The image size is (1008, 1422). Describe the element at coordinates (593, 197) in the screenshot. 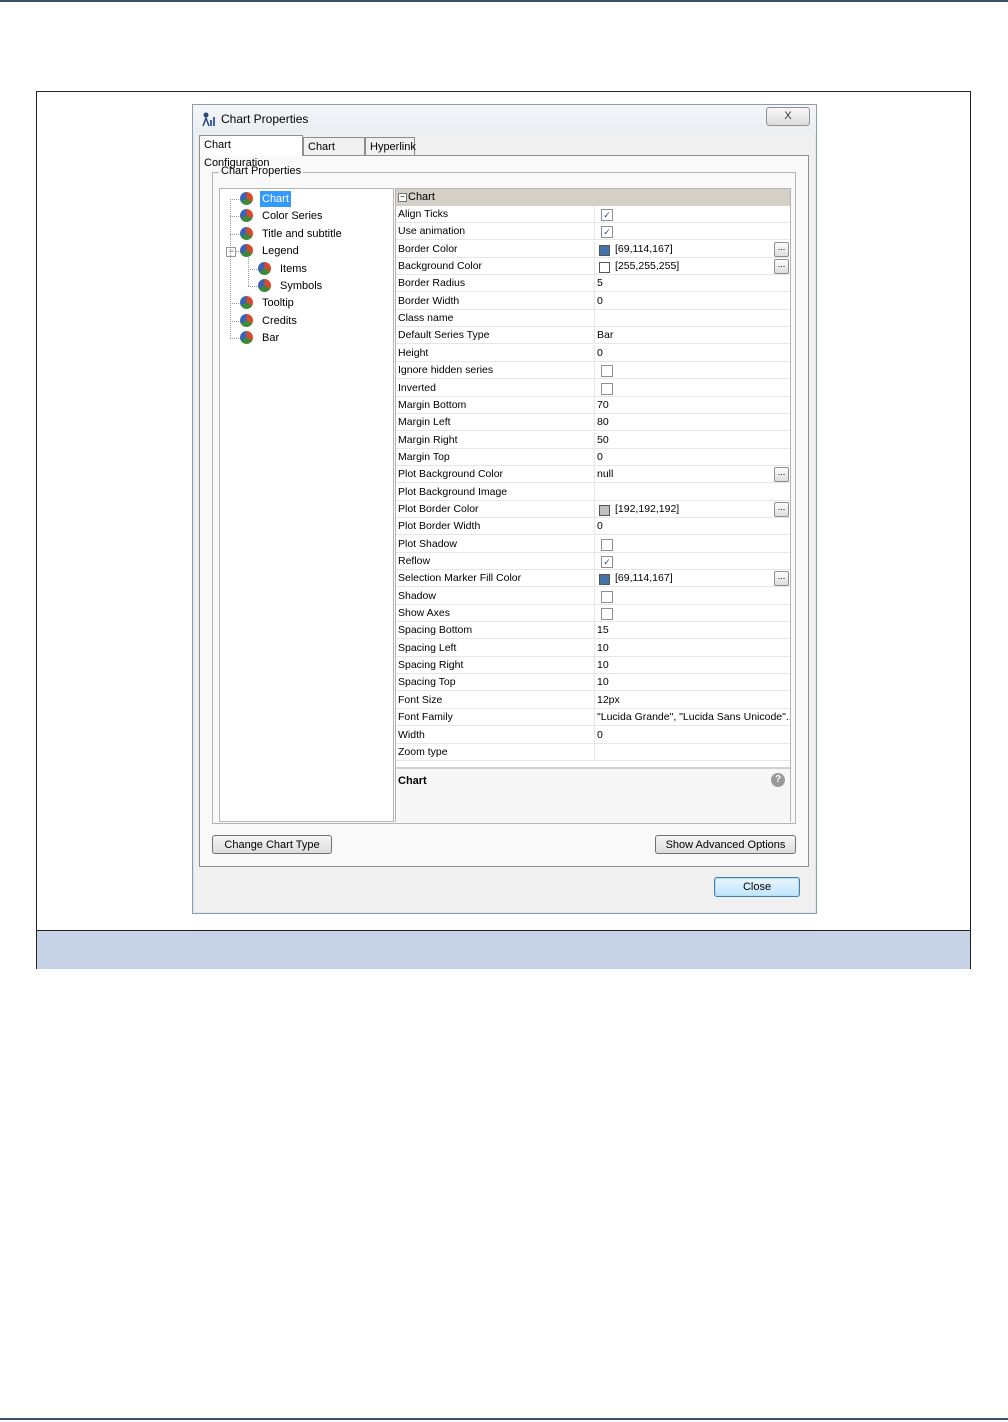

I see `grid-section-header: − Chart` at that location.